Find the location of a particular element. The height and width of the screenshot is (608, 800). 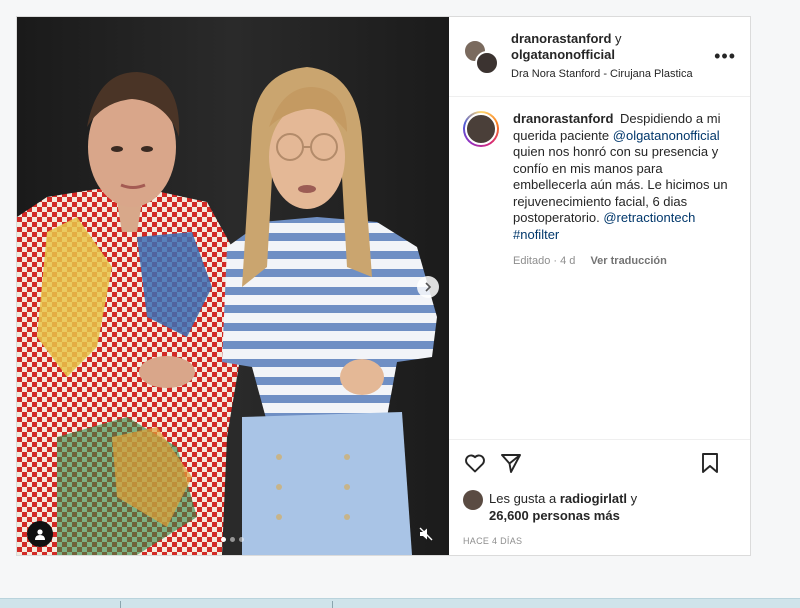

save-button is located at coordinates (710, 463).